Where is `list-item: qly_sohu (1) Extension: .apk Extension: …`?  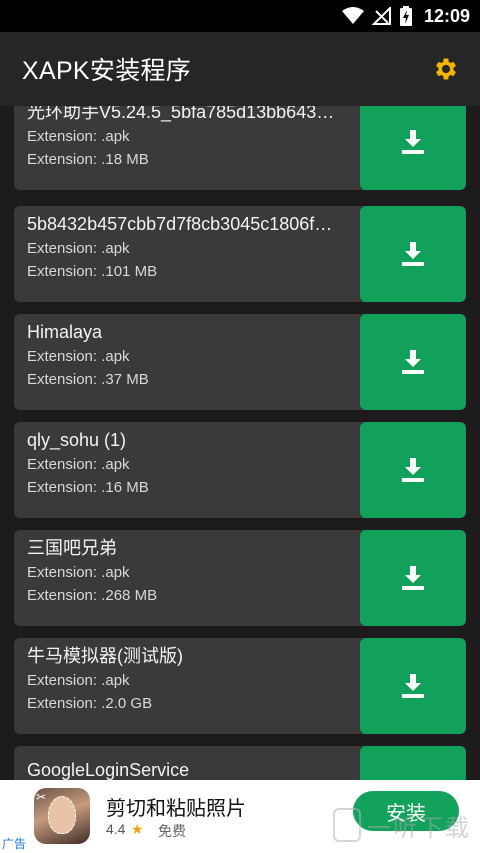 list-item: qly_sohu (1) Extension: .apk Extension: … is located at coordinates (240, 470).